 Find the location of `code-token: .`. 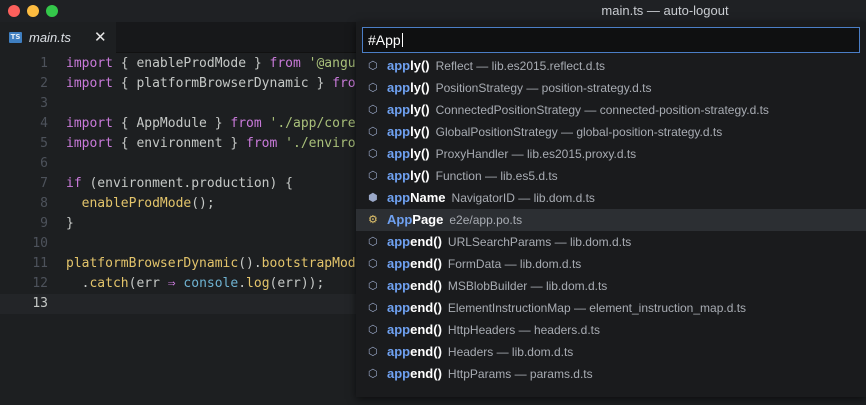

code-token: . is located at coordinates (78, 283).